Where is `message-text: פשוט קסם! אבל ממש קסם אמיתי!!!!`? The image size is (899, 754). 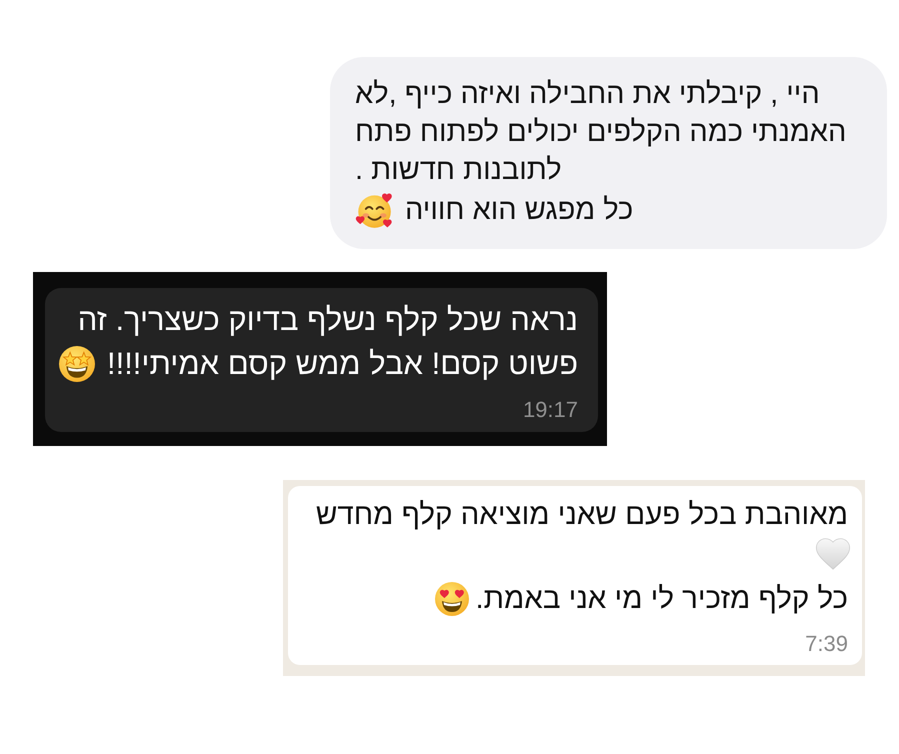 message-text: פשוט קסם! אבל ממש קסם אמיתי!!!! is located at coordinates (342, 364).